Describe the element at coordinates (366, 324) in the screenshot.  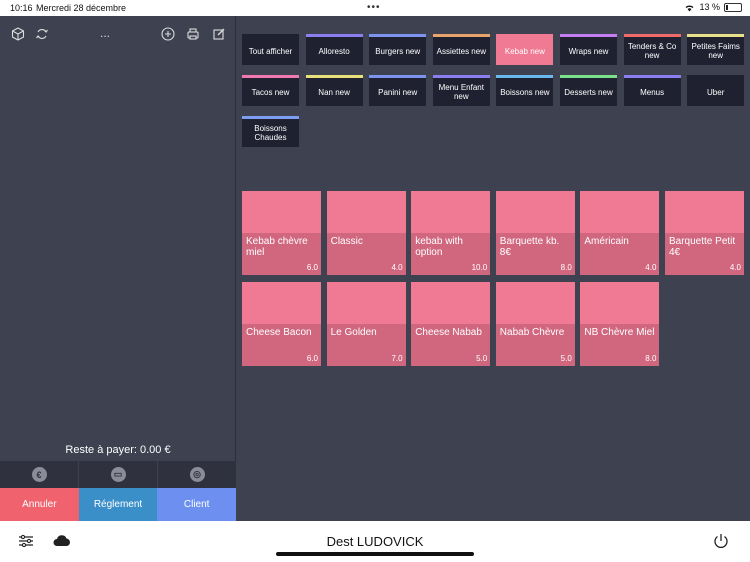
I see `product-tile: Le Golden 7.0` at that location.